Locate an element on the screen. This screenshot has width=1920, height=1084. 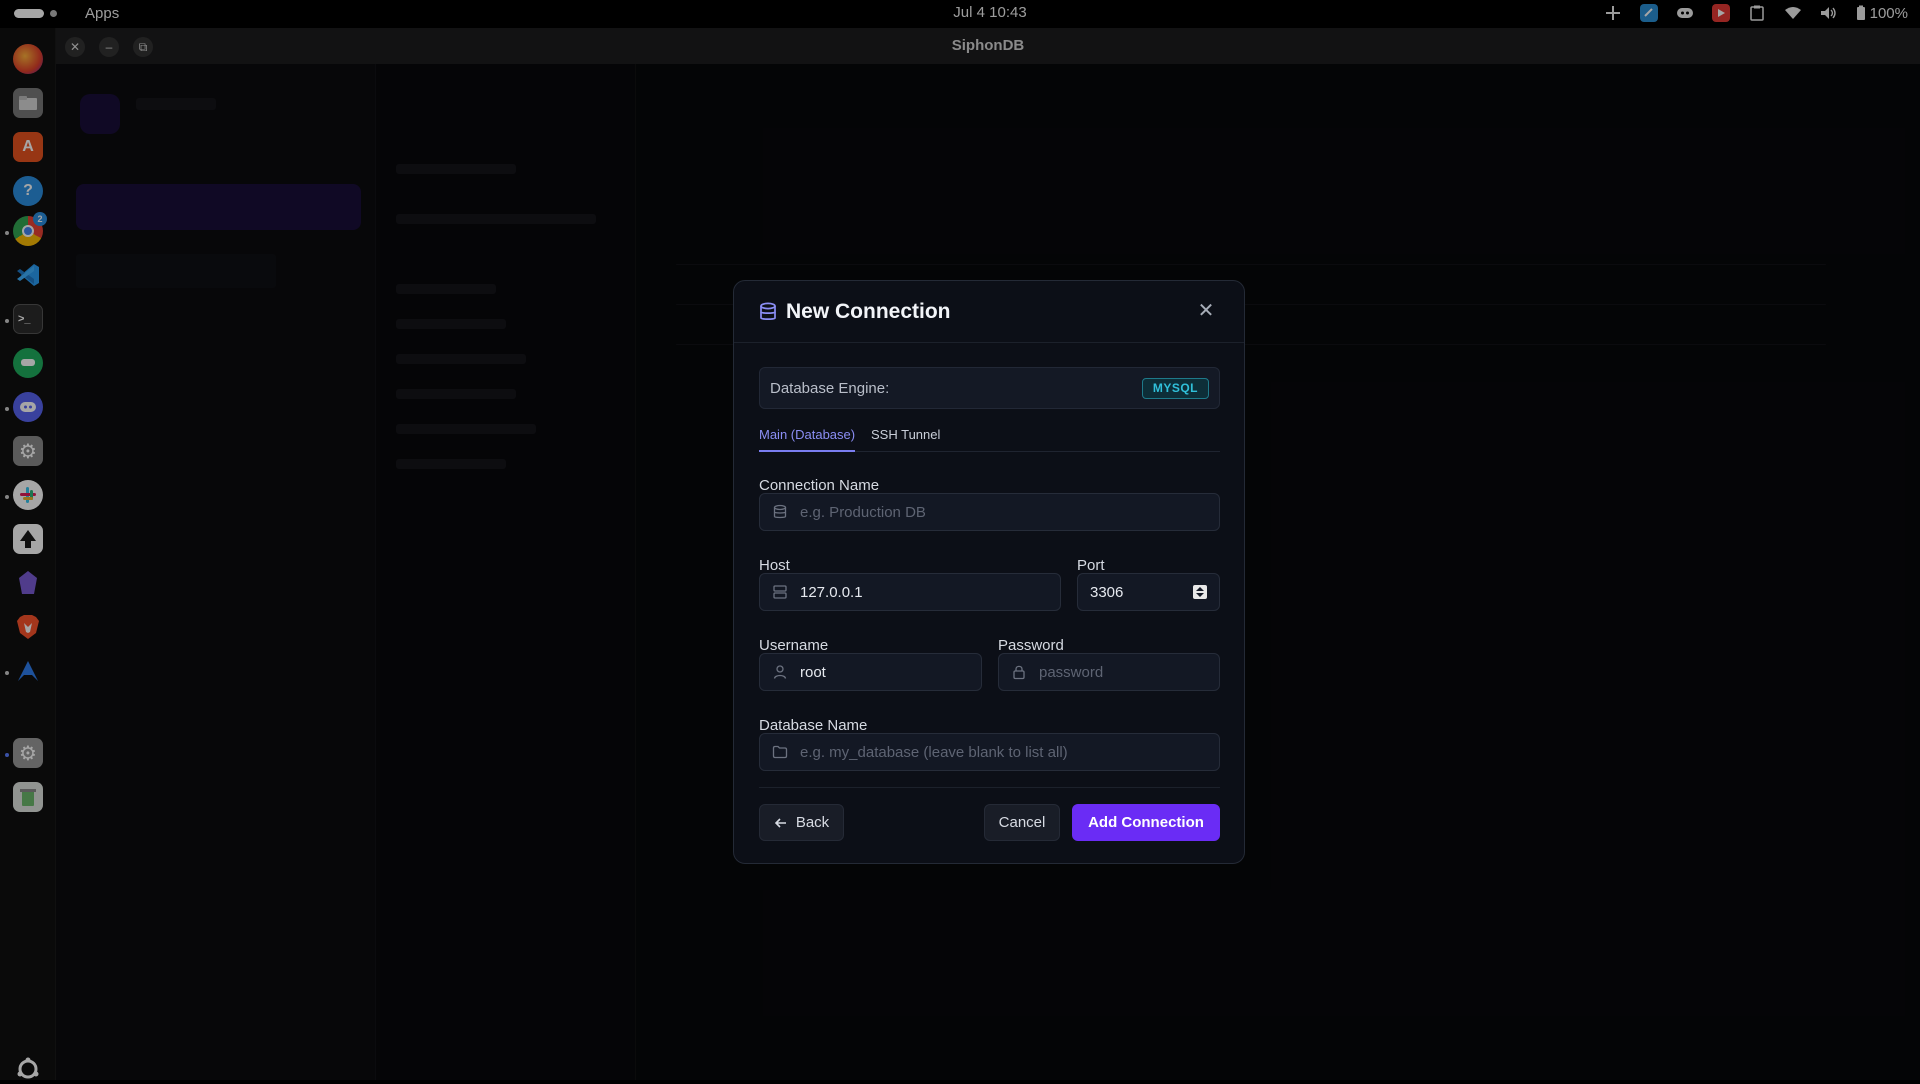
dialog-header: New Connection ✕ is located at coordinates (989, 312).